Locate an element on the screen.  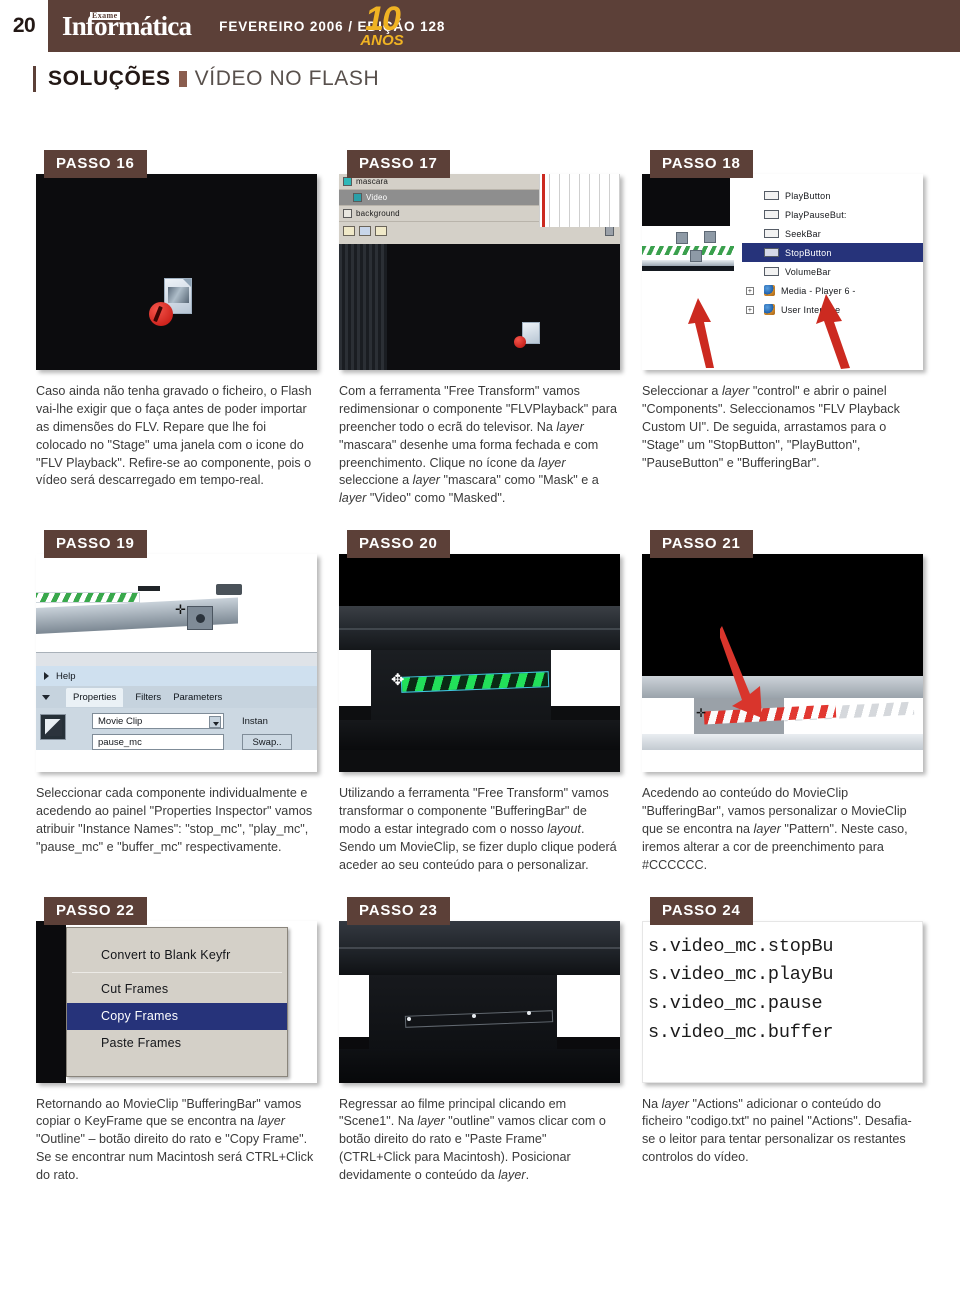
new-layer-icon is located at coordinates (349, 230).